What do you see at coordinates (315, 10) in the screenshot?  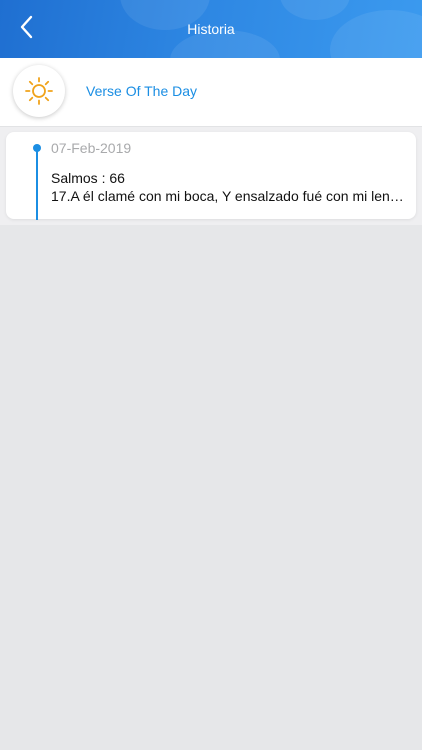 I see `header-decoration` at bounding box center [315, 10].